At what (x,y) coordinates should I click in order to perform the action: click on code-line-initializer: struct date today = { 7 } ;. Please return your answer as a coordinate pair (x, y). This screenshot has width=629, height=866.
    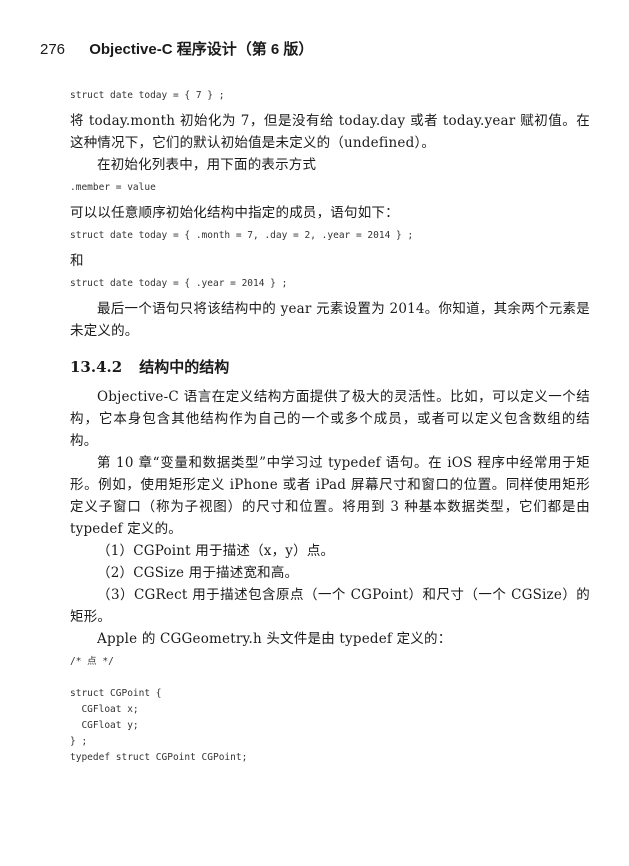
    Looking at the image, I should click on (147, 95).